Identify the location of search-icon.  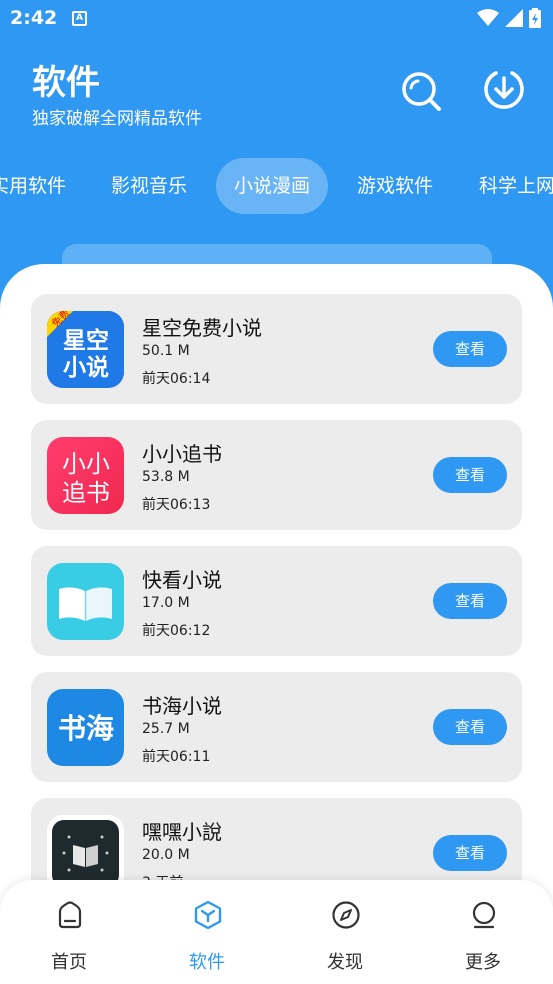
(421, 91).